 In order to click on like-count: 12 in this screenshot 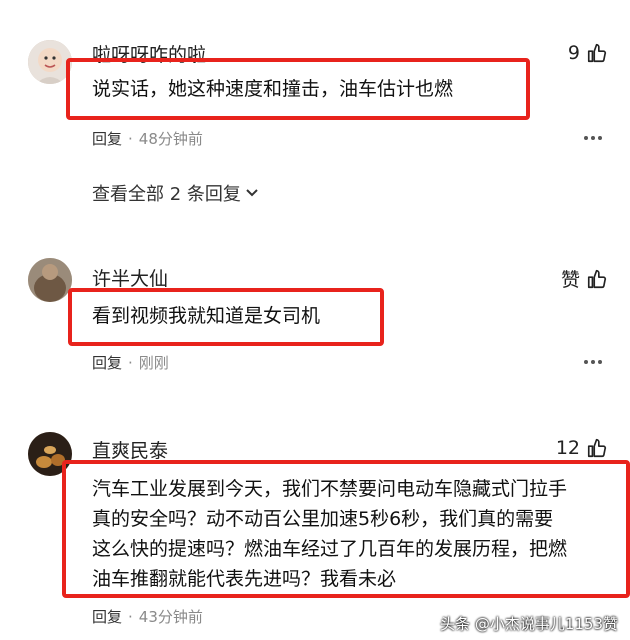, I will do `click(567, 448)`.